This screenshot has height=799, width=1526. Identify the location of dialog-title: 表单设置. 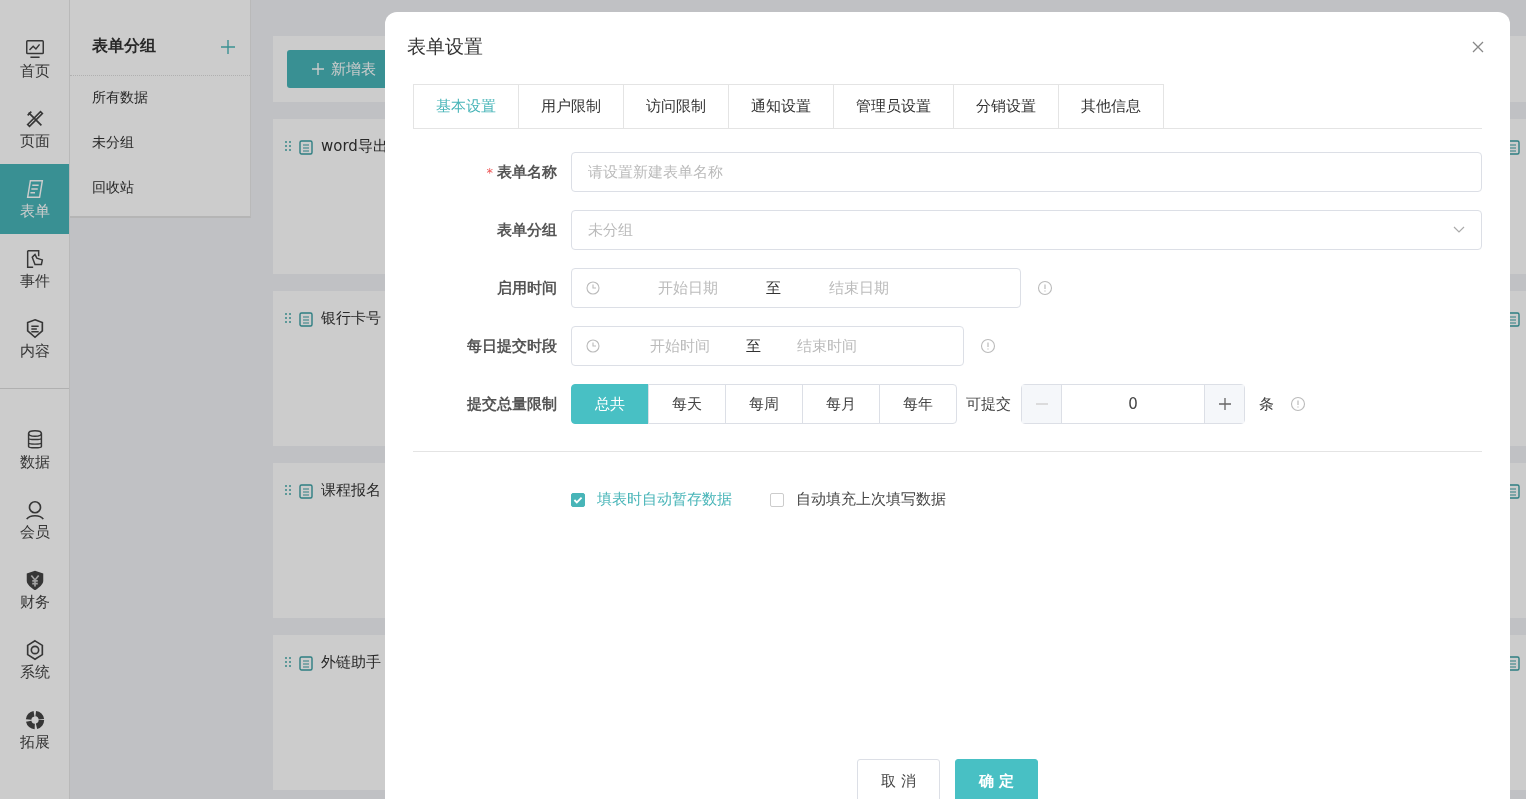
(445, 46).